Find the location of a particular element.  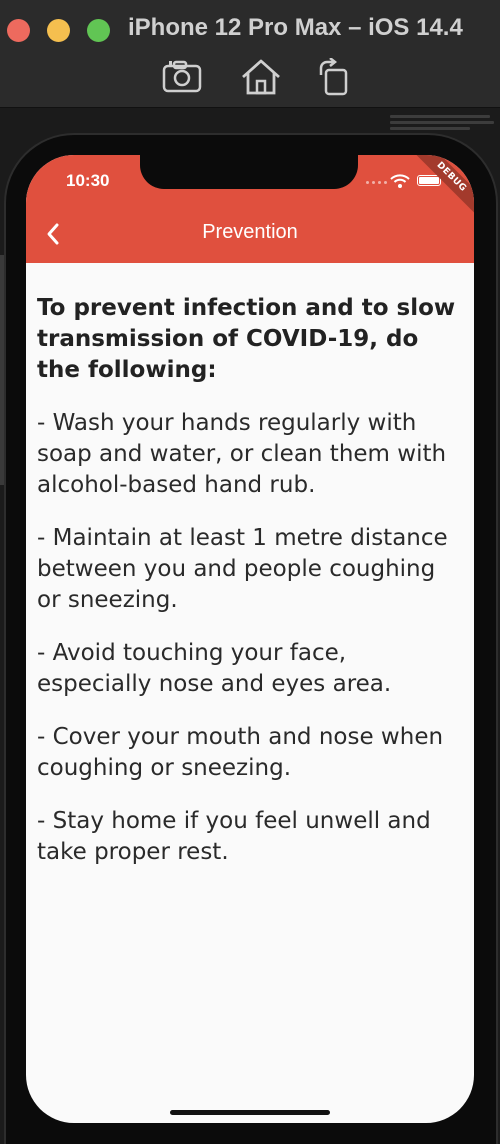

page-title: Prevention is located at coordinates (250, 232).